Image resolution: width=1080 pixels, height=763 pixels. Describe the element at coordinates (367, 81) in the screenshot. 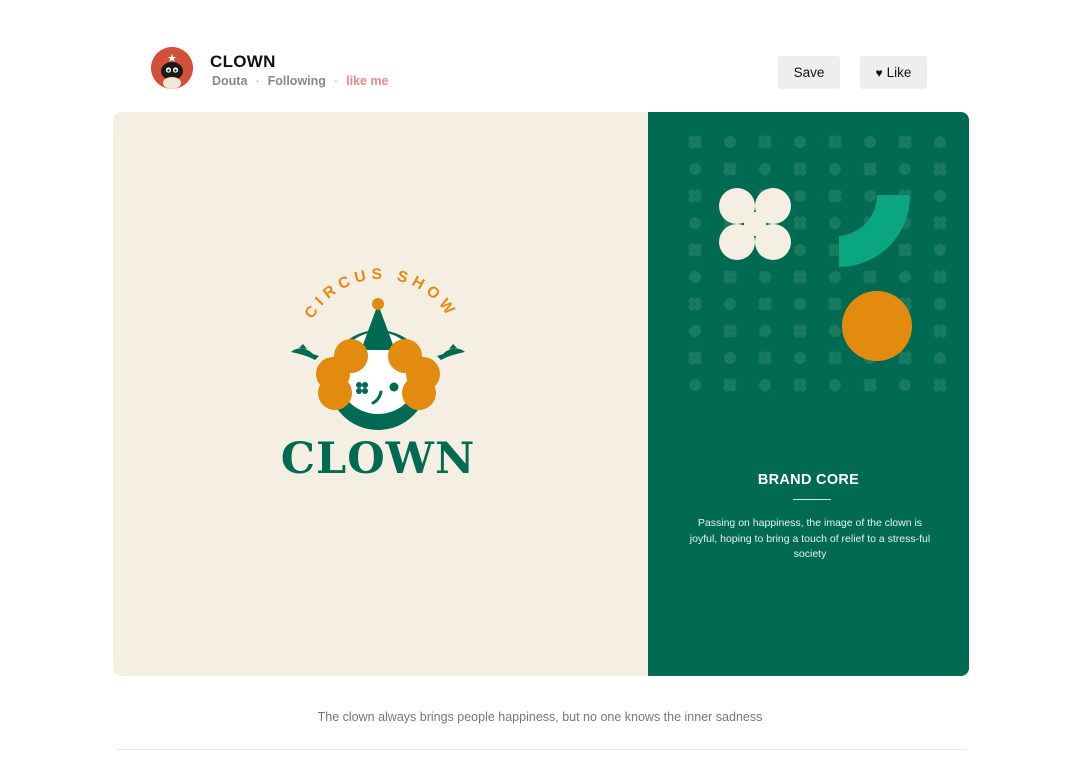

I see `like-me-link: like me` at that location.